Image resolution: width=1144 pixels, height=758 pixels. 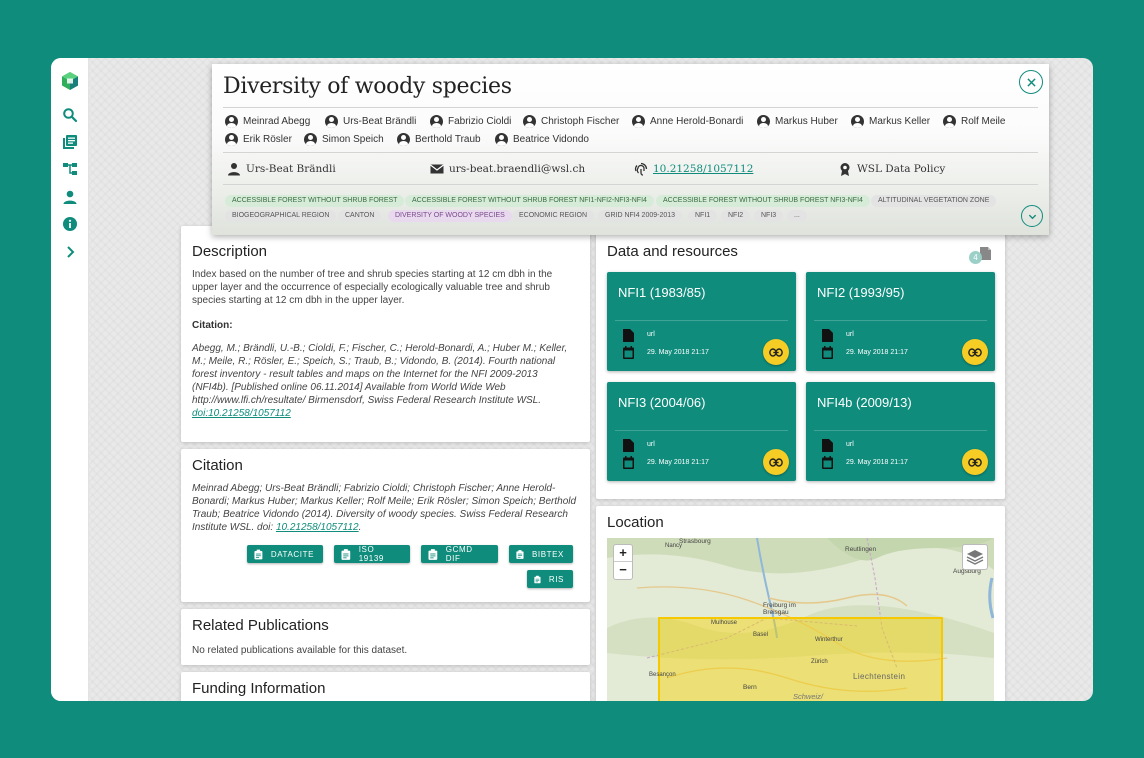 I want to click on resource-tile: NFI4b (2009/13) url 29. May 2018 21:17, so click(x=900, y=431).